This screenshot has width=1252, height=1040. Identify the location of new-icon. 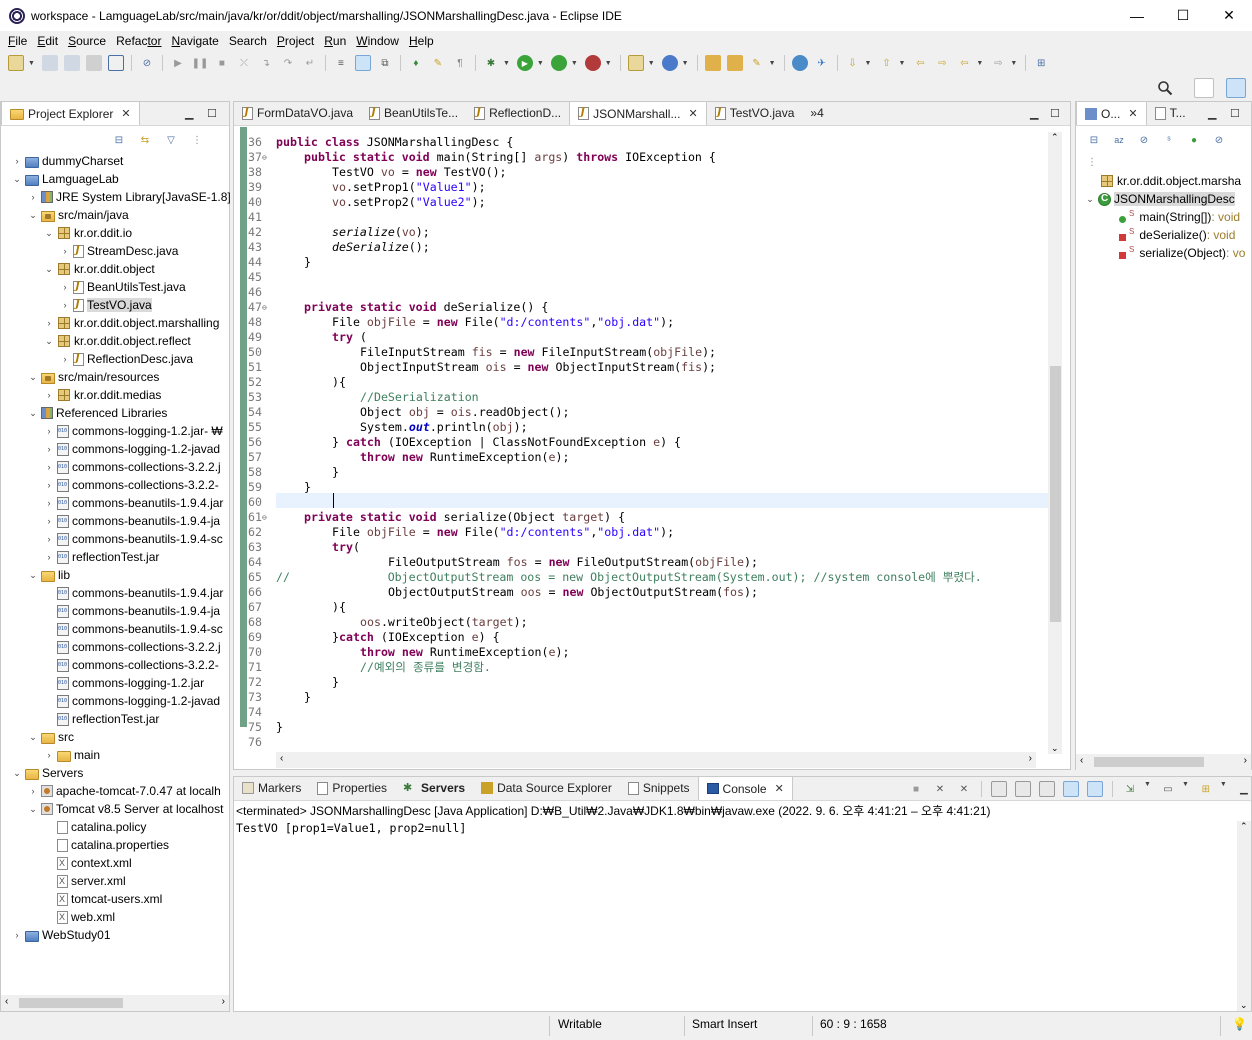
(16, 63).